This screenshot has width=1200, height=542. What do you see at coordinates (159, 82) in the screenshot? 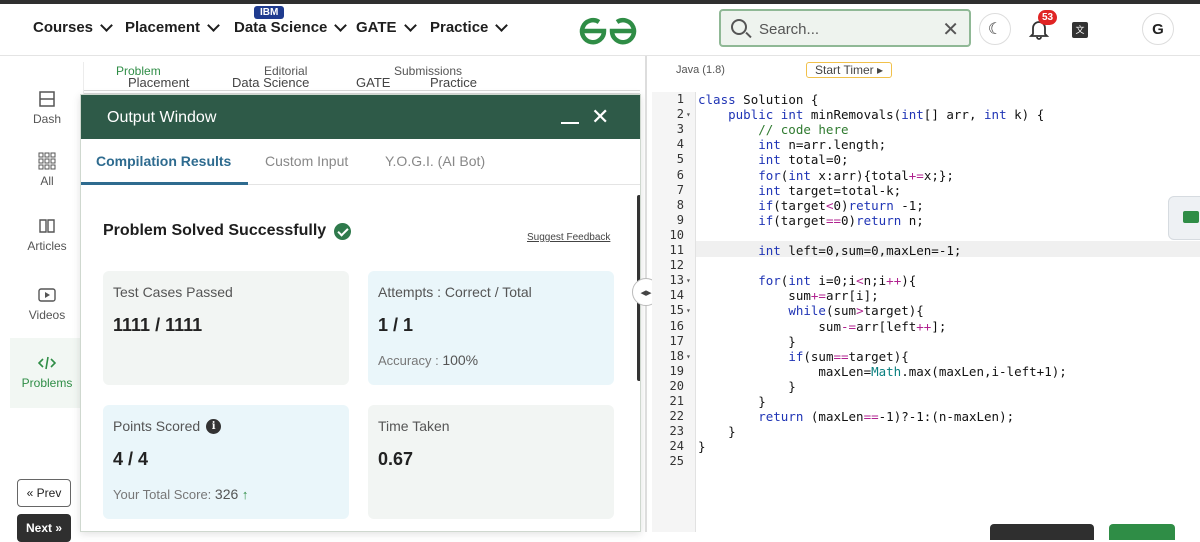
I see `ghost-nav-placement: Placement` at bounding box center [159, 82].